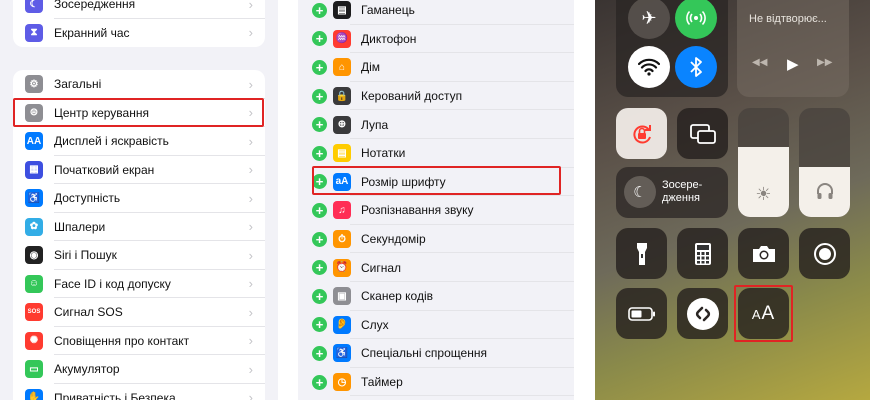  What do you see at coordinates (702, 313) in the screenshot?
I see `shazam-button` at bounding box center [702, 313].